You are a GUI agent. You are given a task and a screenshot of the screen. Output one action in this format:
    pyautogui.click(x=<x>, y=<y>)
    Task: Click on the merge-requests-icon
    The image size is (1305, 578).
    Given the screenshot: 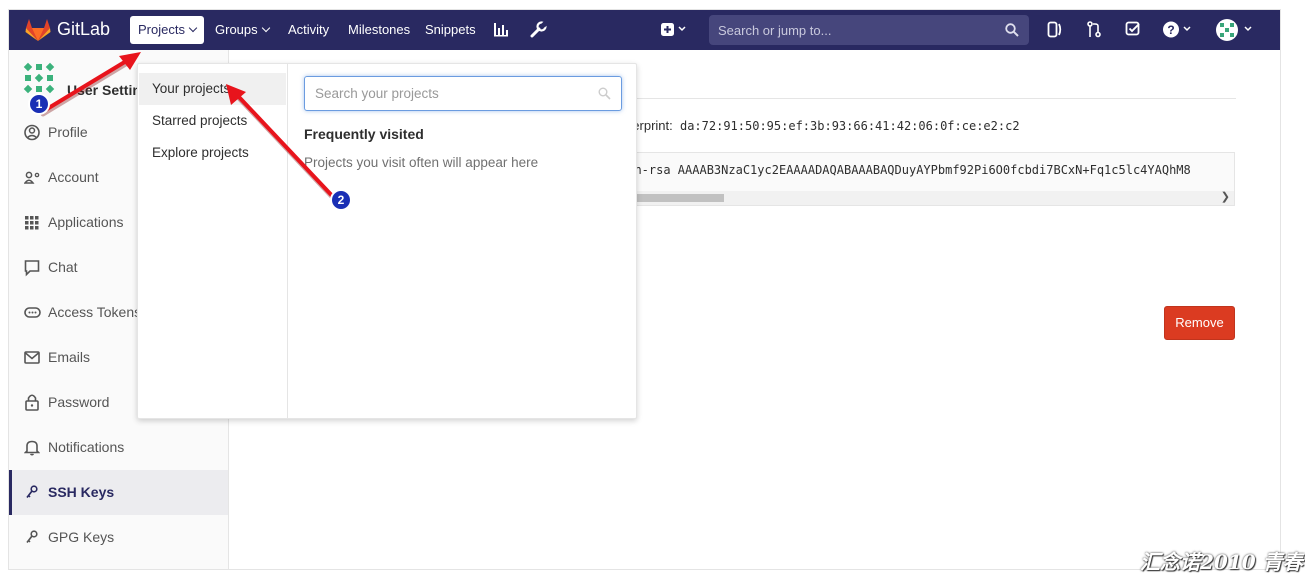 What is the action you would take?
    pyautogui.click(x=1094, y=31)
    